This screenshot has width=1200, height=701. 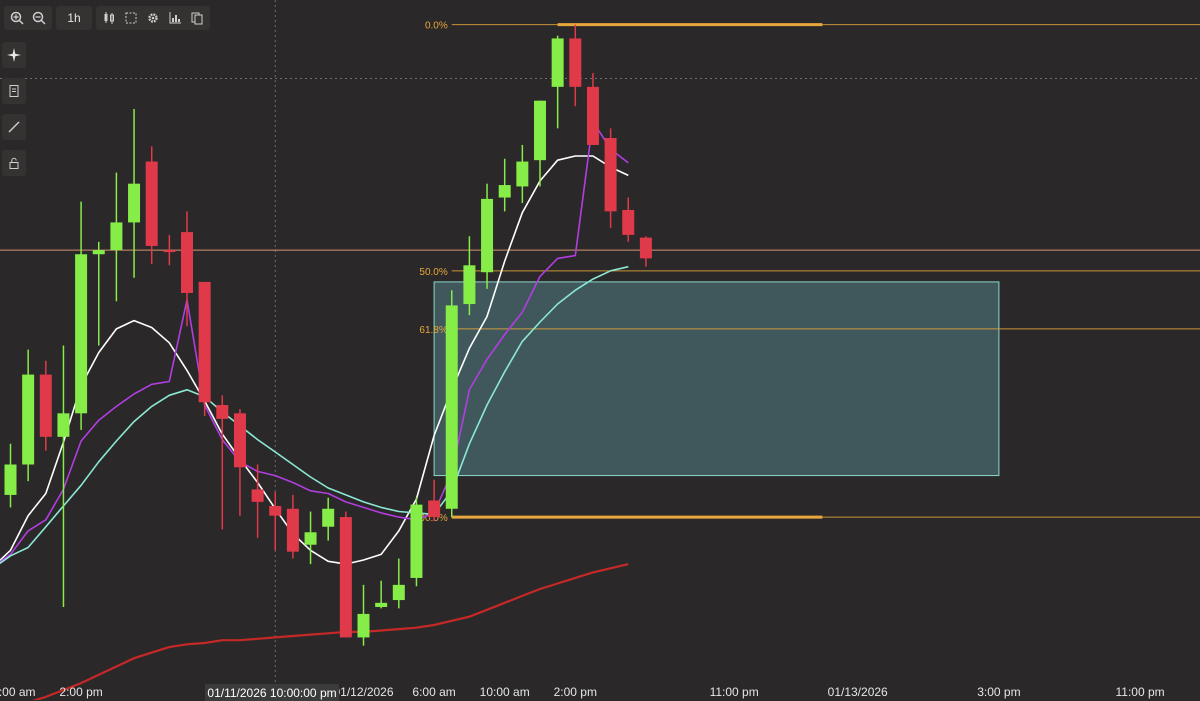 What do you see at coordinates (175, 18) in the screenshot?
I see `indicators-icon` at bounding box center [175, 18].